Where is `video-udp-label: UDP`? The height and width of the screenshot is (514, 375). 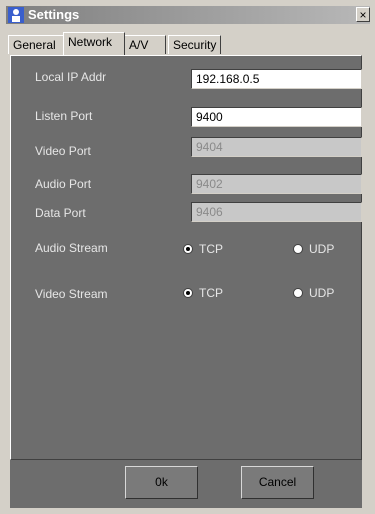 video-udp-label: UDP is located at coordinates (322, 293).